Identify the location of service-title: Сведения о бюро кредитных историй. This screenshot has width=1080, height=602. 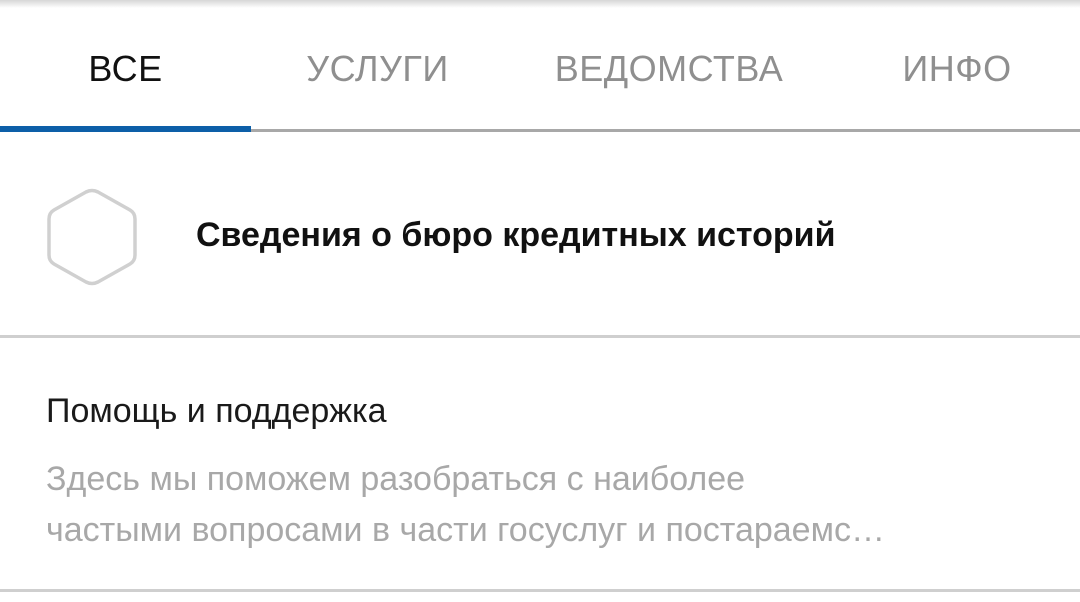
(516, 235).